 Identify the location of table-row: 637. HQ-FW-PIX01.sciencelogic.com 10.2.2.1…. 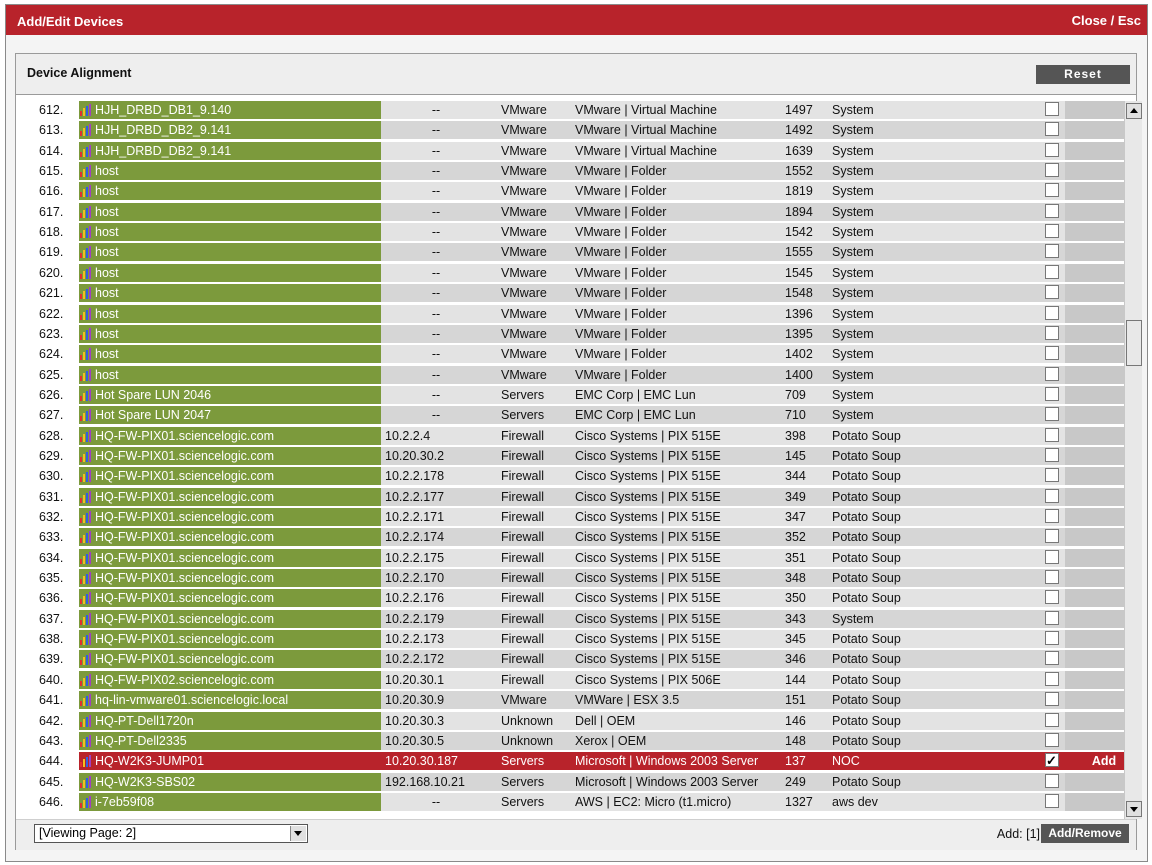
(585, 619).